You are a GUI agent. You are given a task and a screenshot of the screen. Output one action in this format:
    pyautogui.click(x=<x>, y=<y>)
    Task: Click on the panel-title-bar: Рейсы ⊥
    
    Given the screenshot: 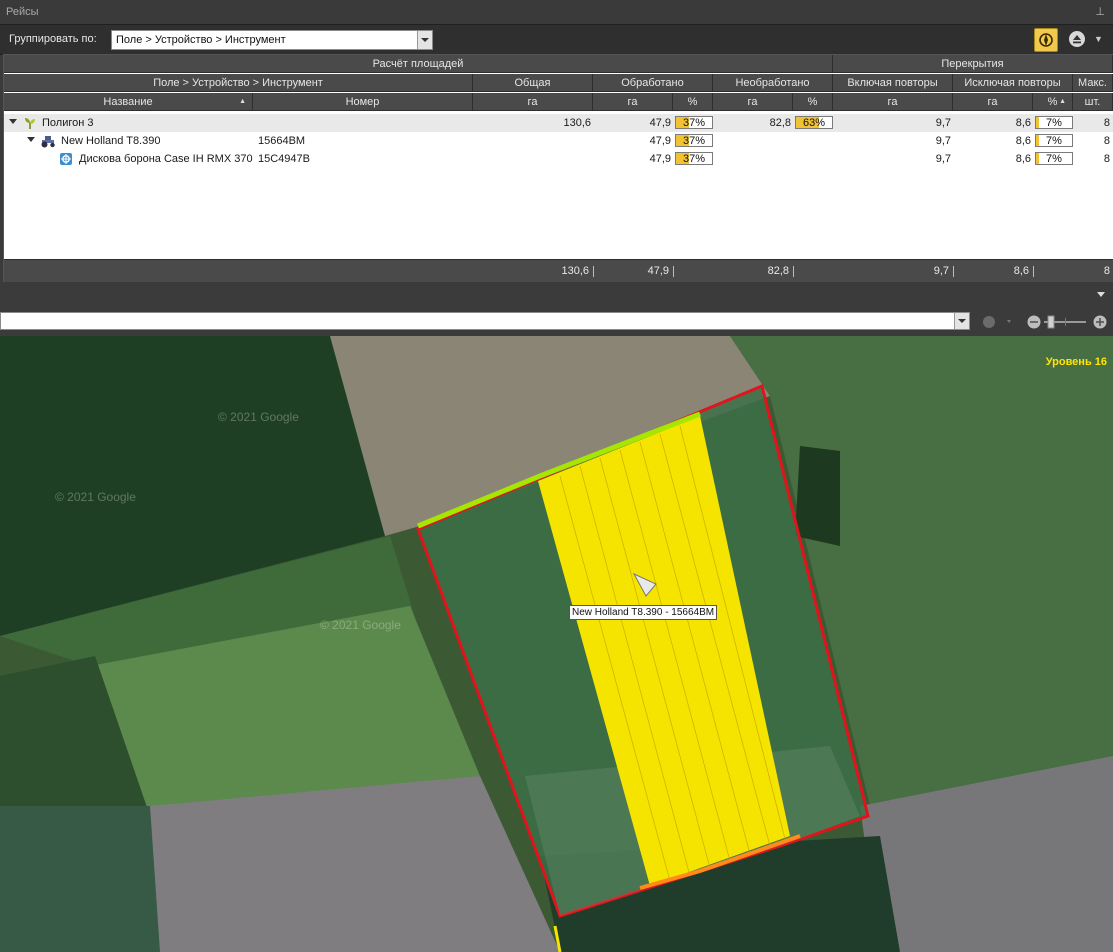 What is the action you would take?
    pyautogui.click(x=556, y=12)
    